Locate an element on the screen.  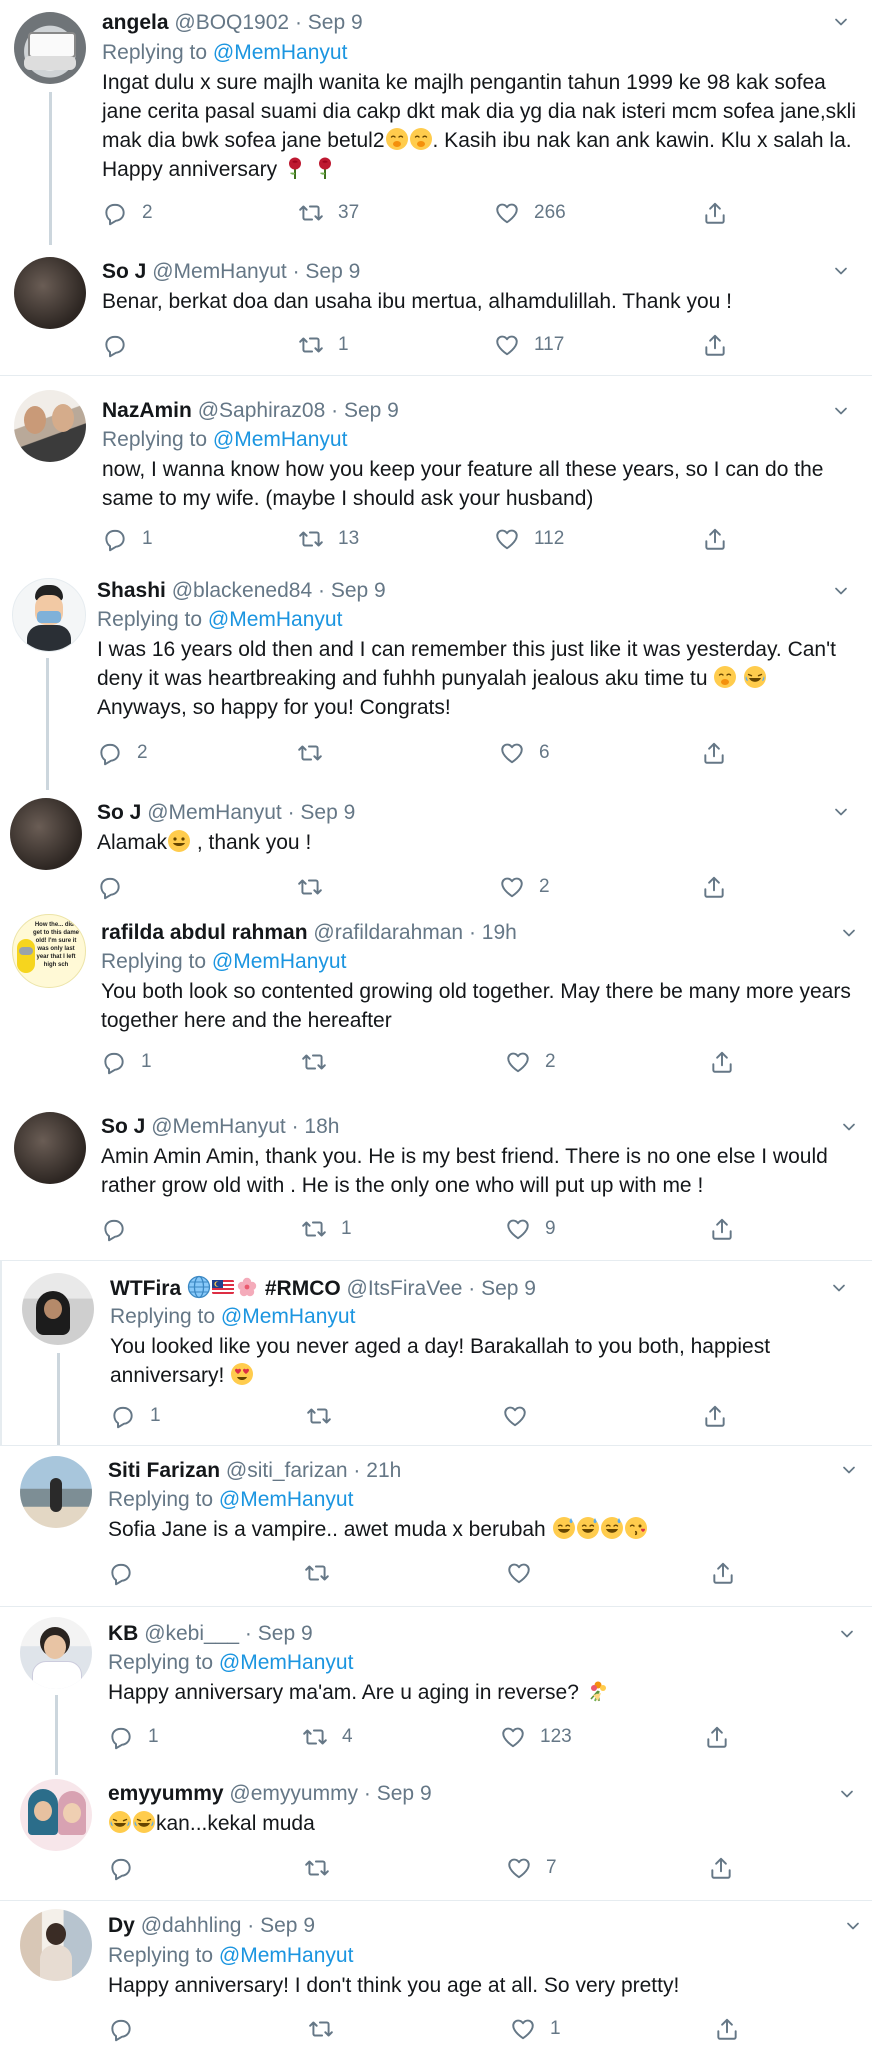
author-name: rafilda abdul rahman is located at coordinates (204, 932).